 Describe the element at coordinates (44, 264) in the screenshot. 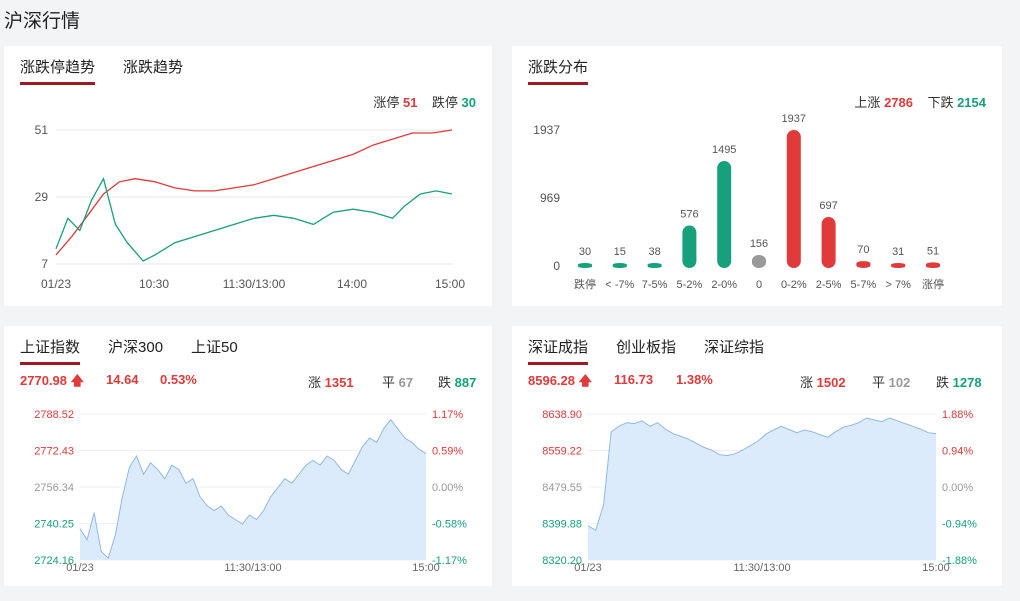

I see `y-tick-label: 7` at that location.